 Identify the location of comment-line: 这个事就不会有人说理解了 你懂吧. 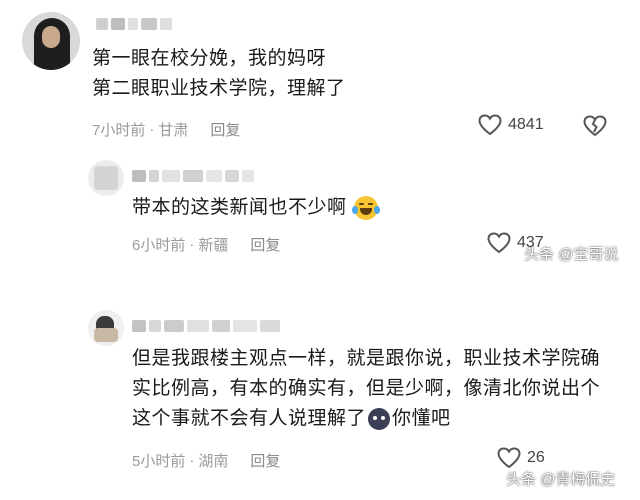
(372, 419).